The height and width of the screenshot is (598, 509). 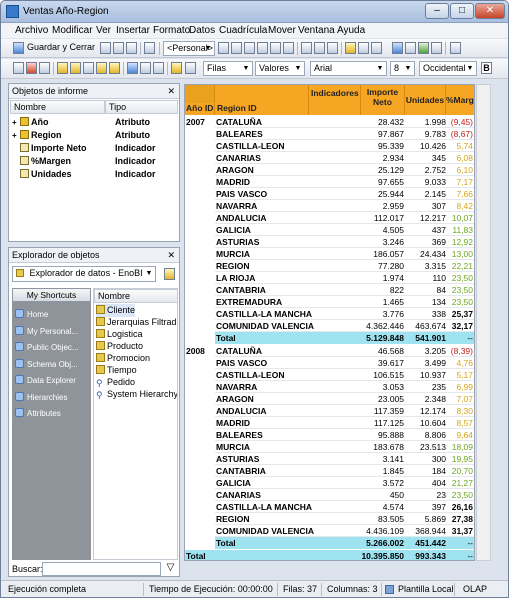 What do you see at coordinates (383, 100) in the screenshot?
I see `header-importe-neto: Importe Neto` at bounding box center [383, 100].